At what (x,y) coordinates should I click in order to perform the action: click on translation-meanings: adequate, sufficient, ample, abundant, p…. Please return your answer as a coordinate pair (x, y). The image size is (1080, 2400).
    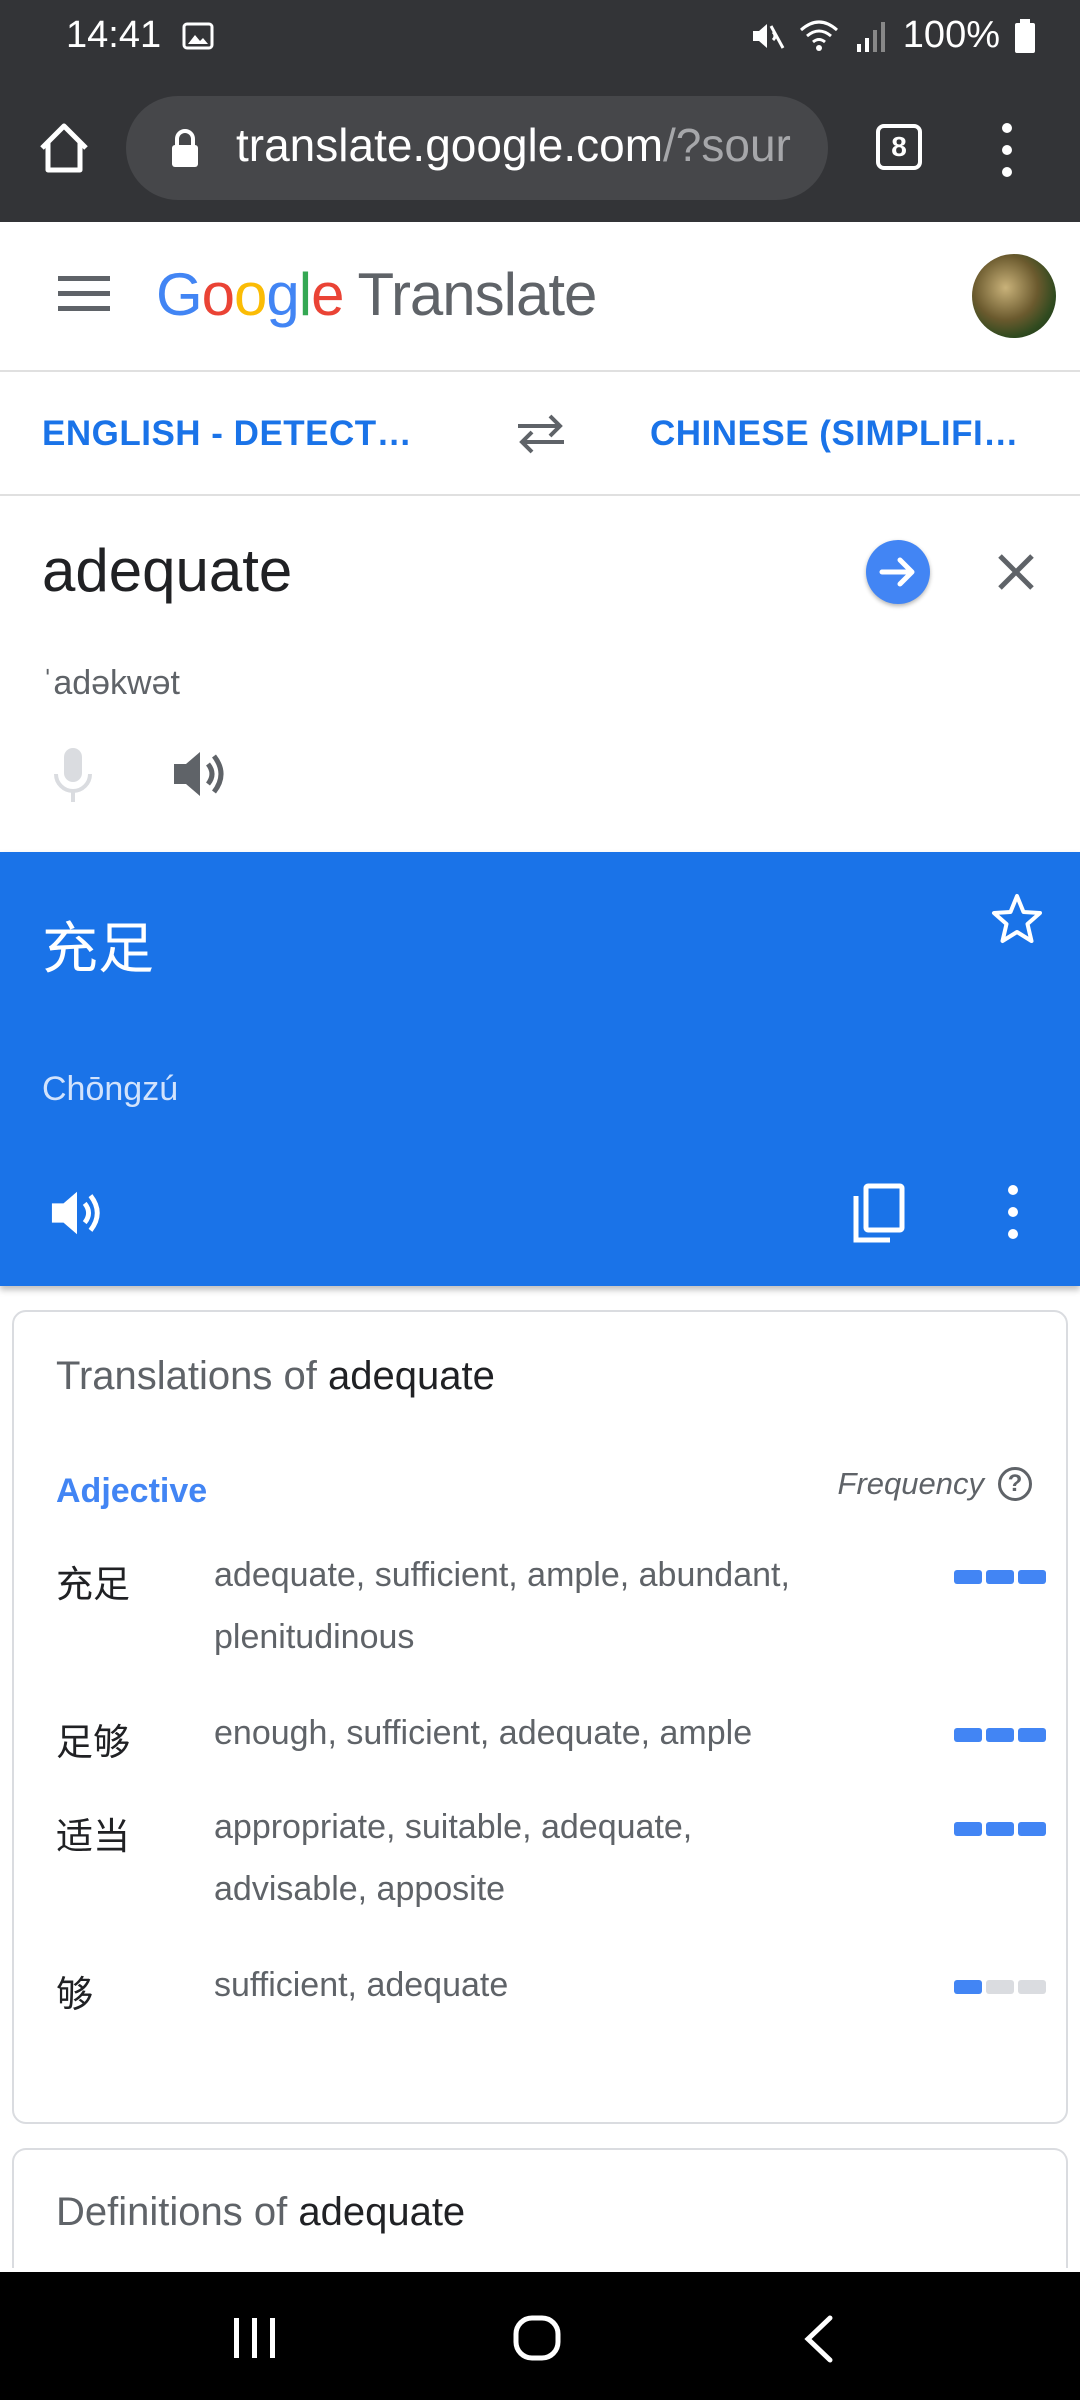
    Looking at the image, I should click on (502, 1606).